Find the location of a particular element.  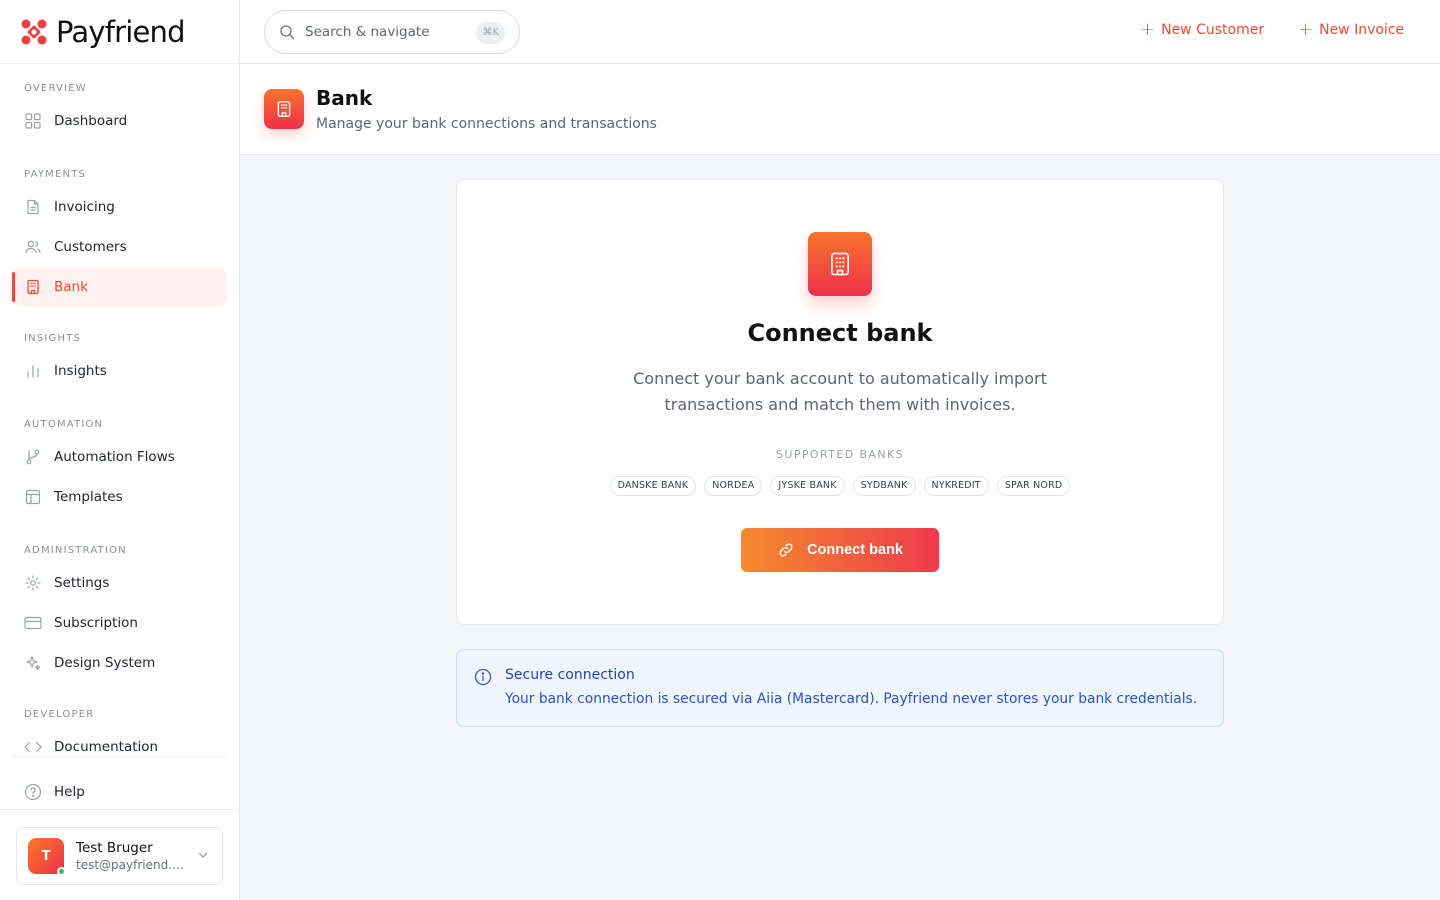

sidebar-item-label: Settings is located at coordinates (82, 583).